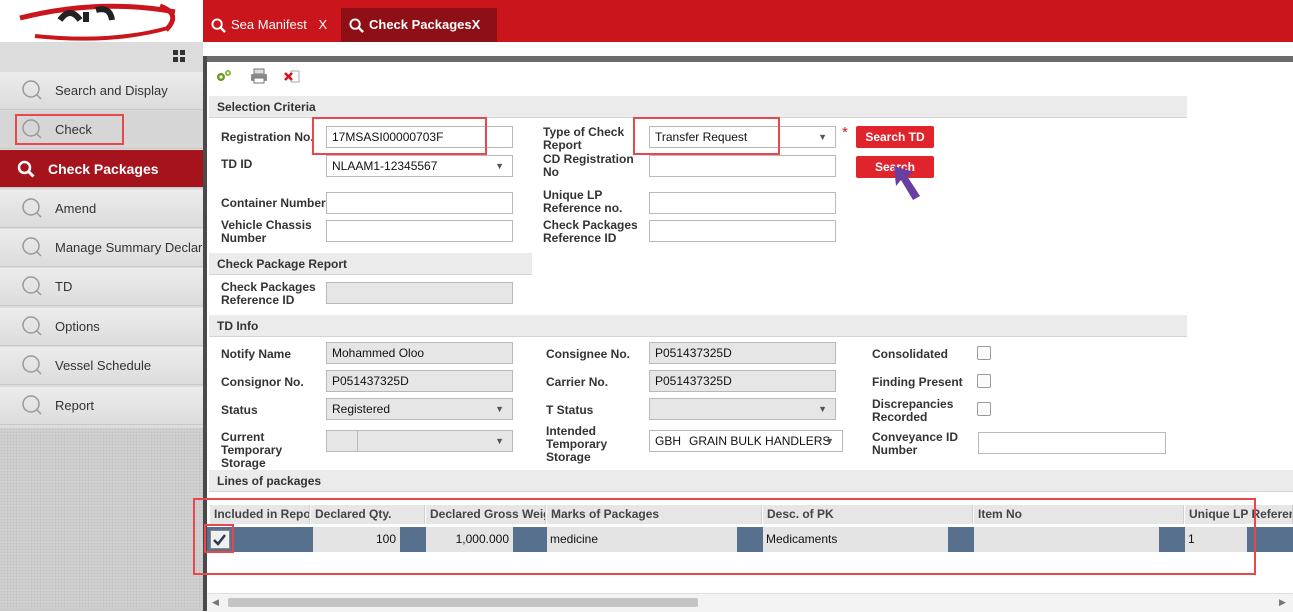  Describe the element at coordinates (419, 293) in the screenshot. I see `report-reference-field` at that location.